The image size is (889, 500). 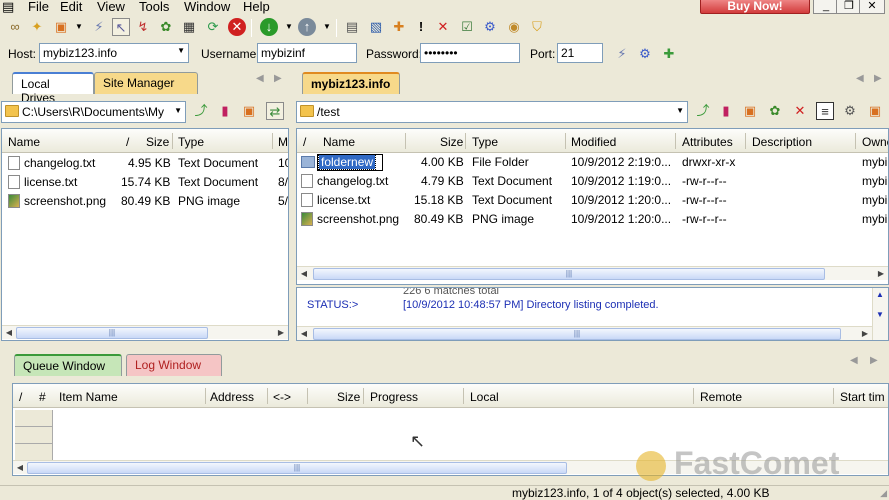 I want to click on important-icon: !, so click(x=421, y=27).